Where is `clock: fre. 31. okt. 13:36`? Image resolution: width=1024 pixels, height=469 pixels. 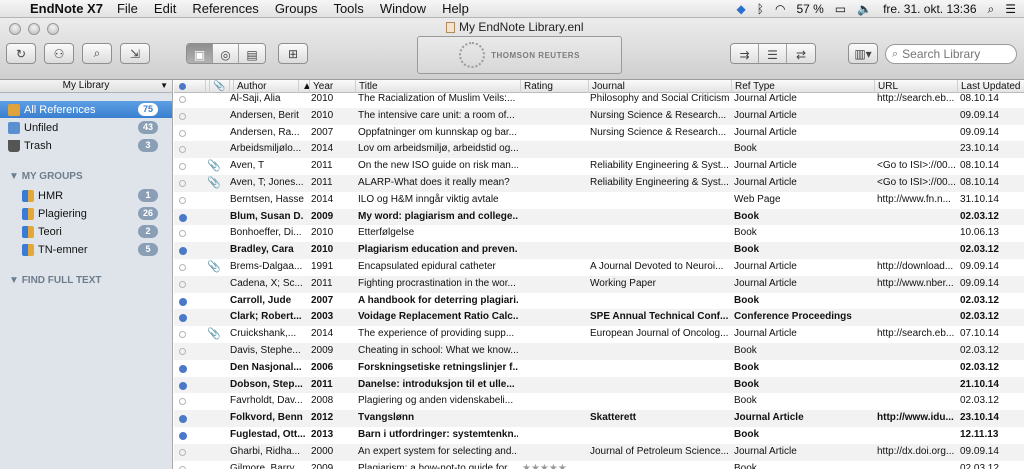 clock: fre. 31. okt. 13:36 is located at coordinates (929, 9).